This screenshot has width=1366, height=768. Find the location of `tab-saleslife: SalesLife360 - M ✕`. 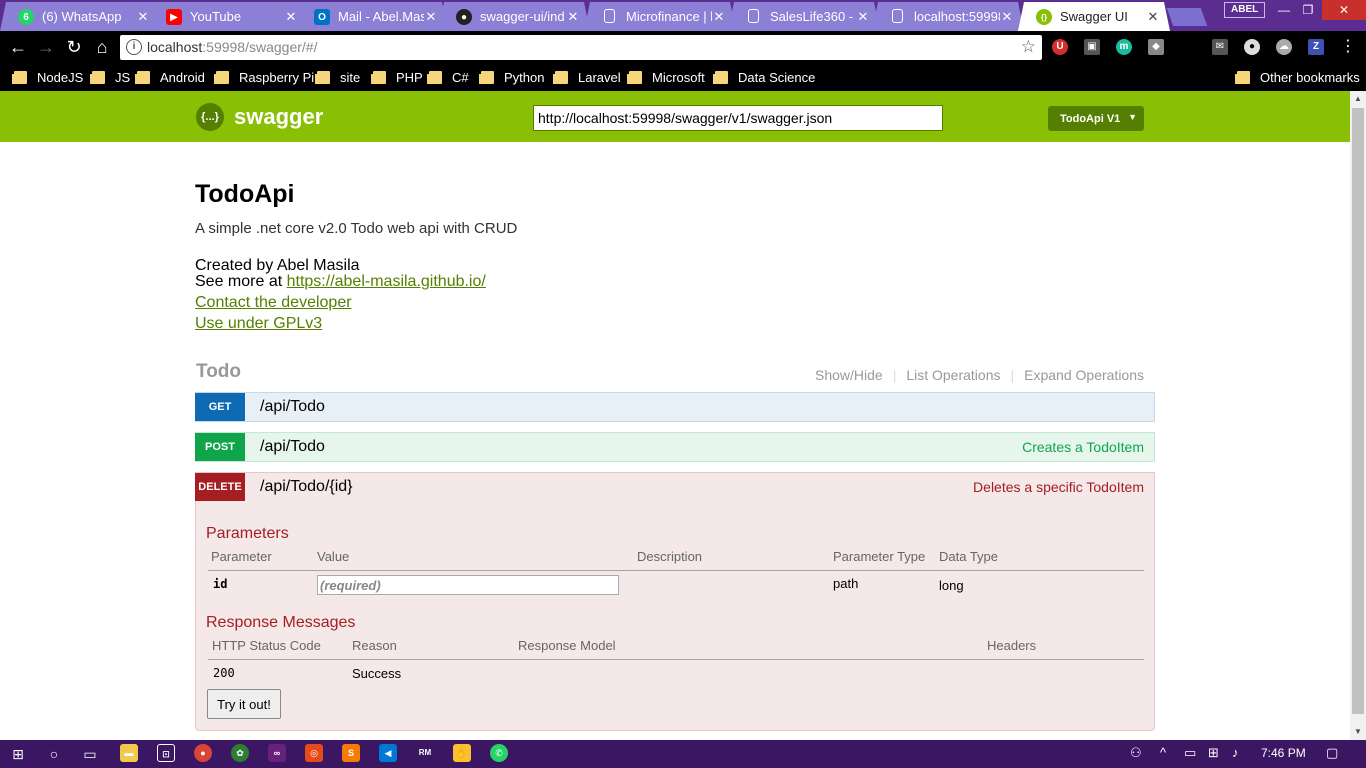

tab-saleslife: SalesLife360 - M ✕ is located at coordinates (804, 16).